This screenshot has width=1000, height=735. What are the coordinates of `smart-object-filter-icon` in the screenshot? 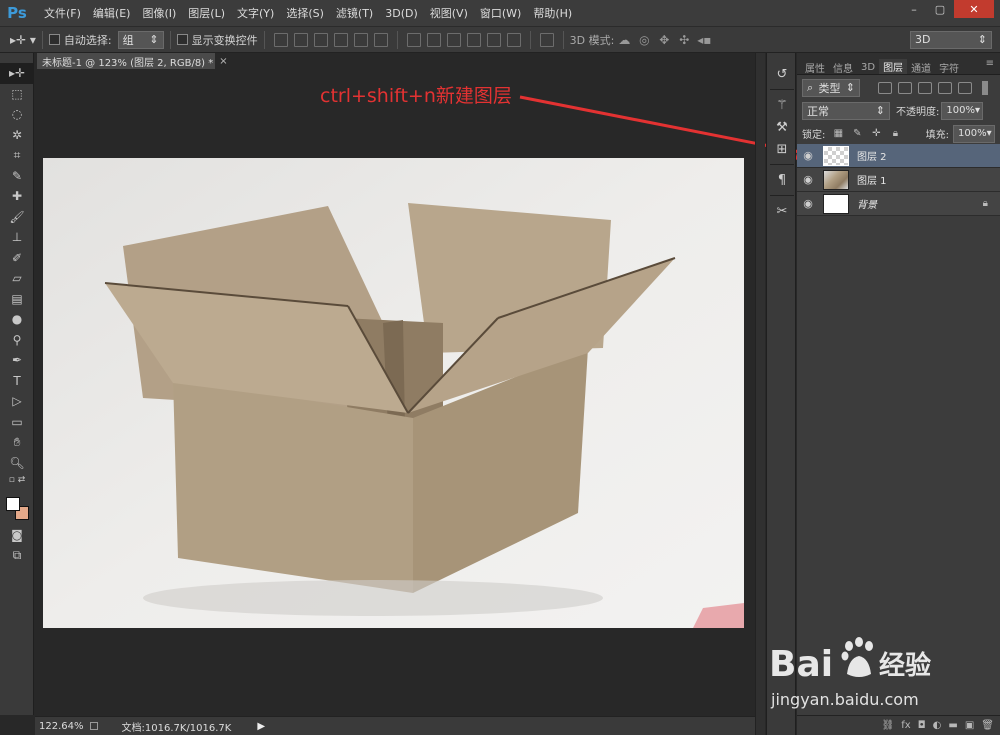 It's located at (965, 87).